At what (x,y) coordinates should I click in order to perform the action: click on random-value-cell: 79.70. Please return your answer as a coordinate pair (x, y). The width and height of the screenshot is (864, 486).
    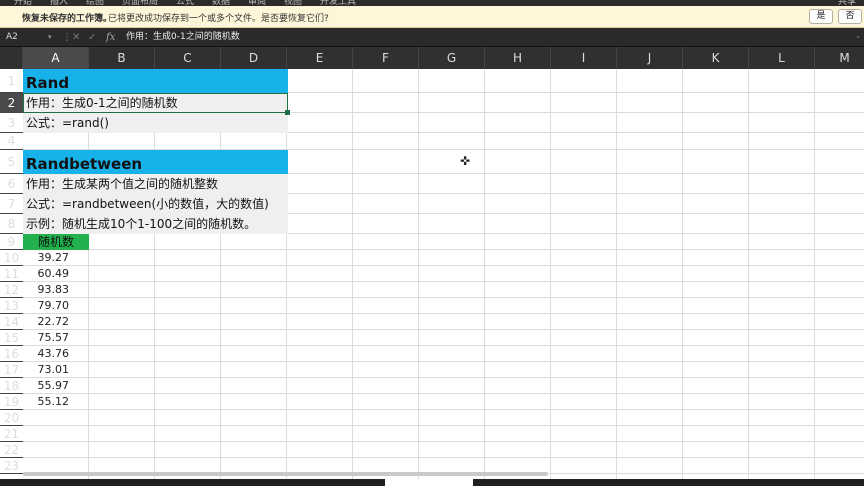
    Looking at the image, I should click on (46, 306).